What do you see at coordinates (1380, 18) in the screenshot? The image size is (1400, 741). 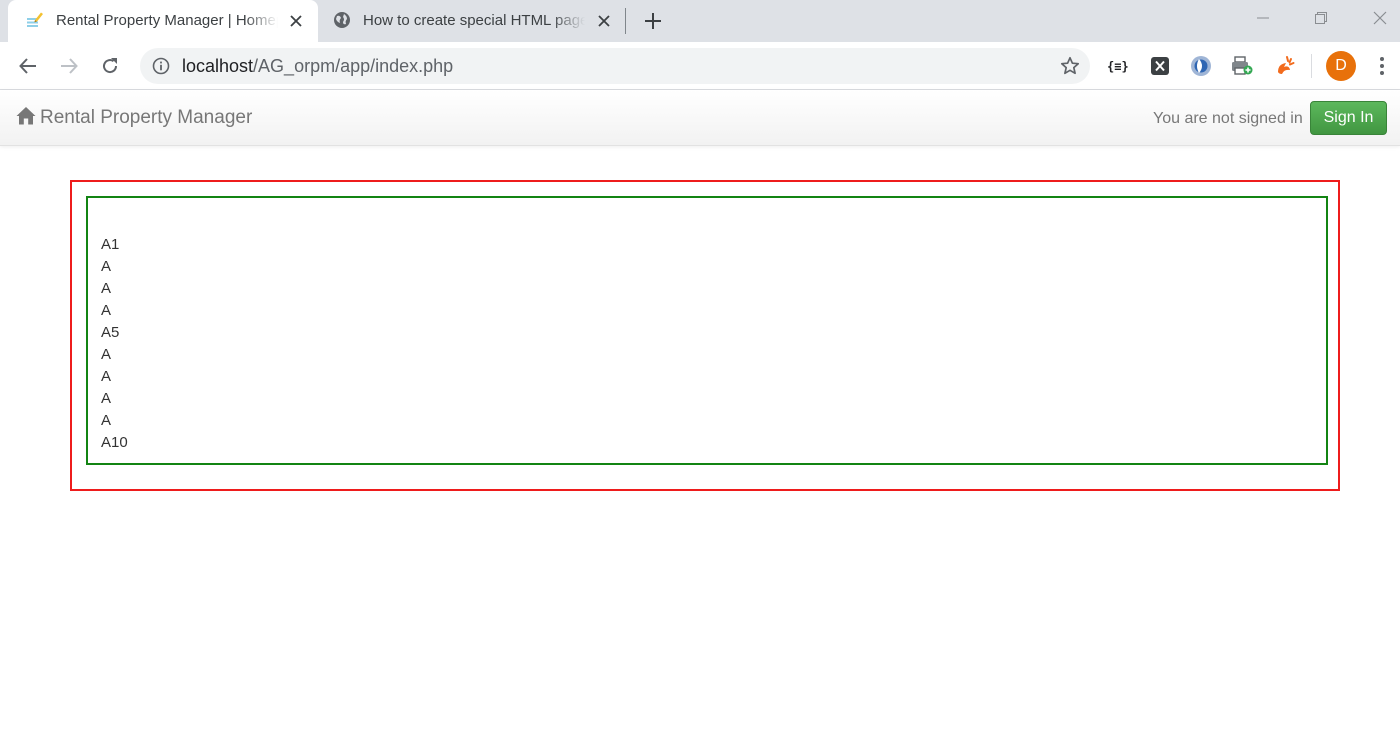 I see `close-window-icon` at bounding box center [1380, 18].